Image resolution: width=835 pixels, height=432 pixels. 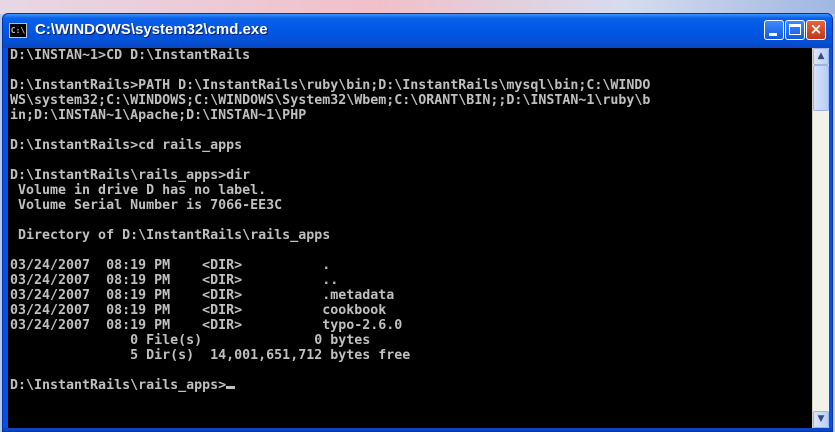 I want to click on console-line: D:\INSTAN~1>CD D:\InstantRails, so click(x=130, y=55).